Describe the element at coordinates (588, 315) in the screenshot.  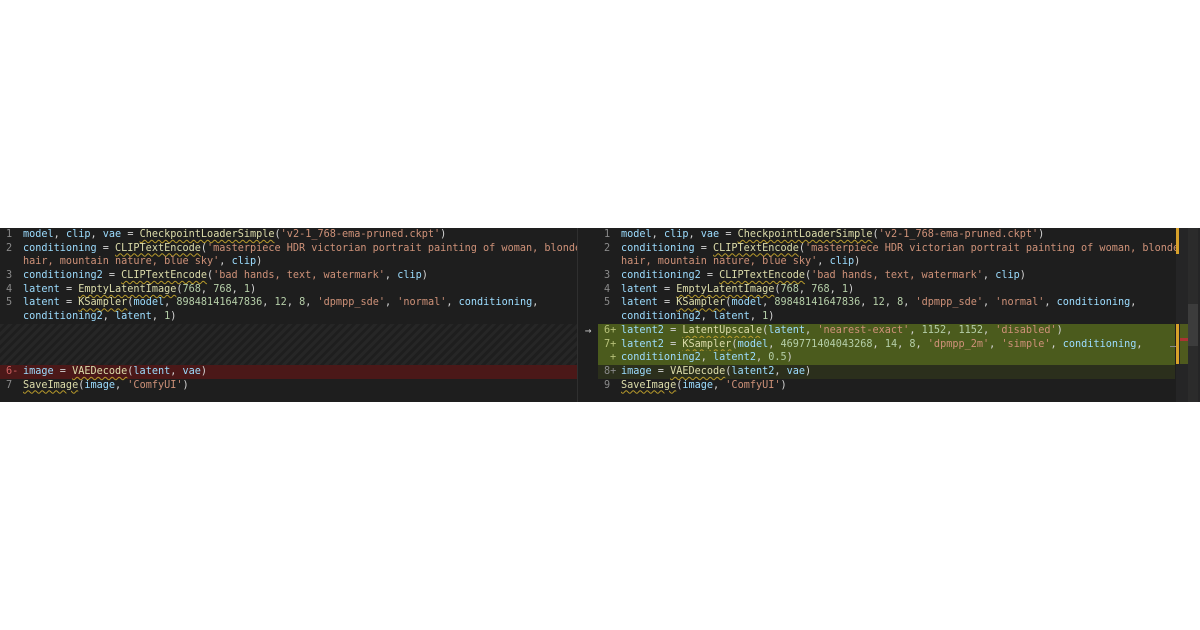
I see `diff-gutter: →` at that location.